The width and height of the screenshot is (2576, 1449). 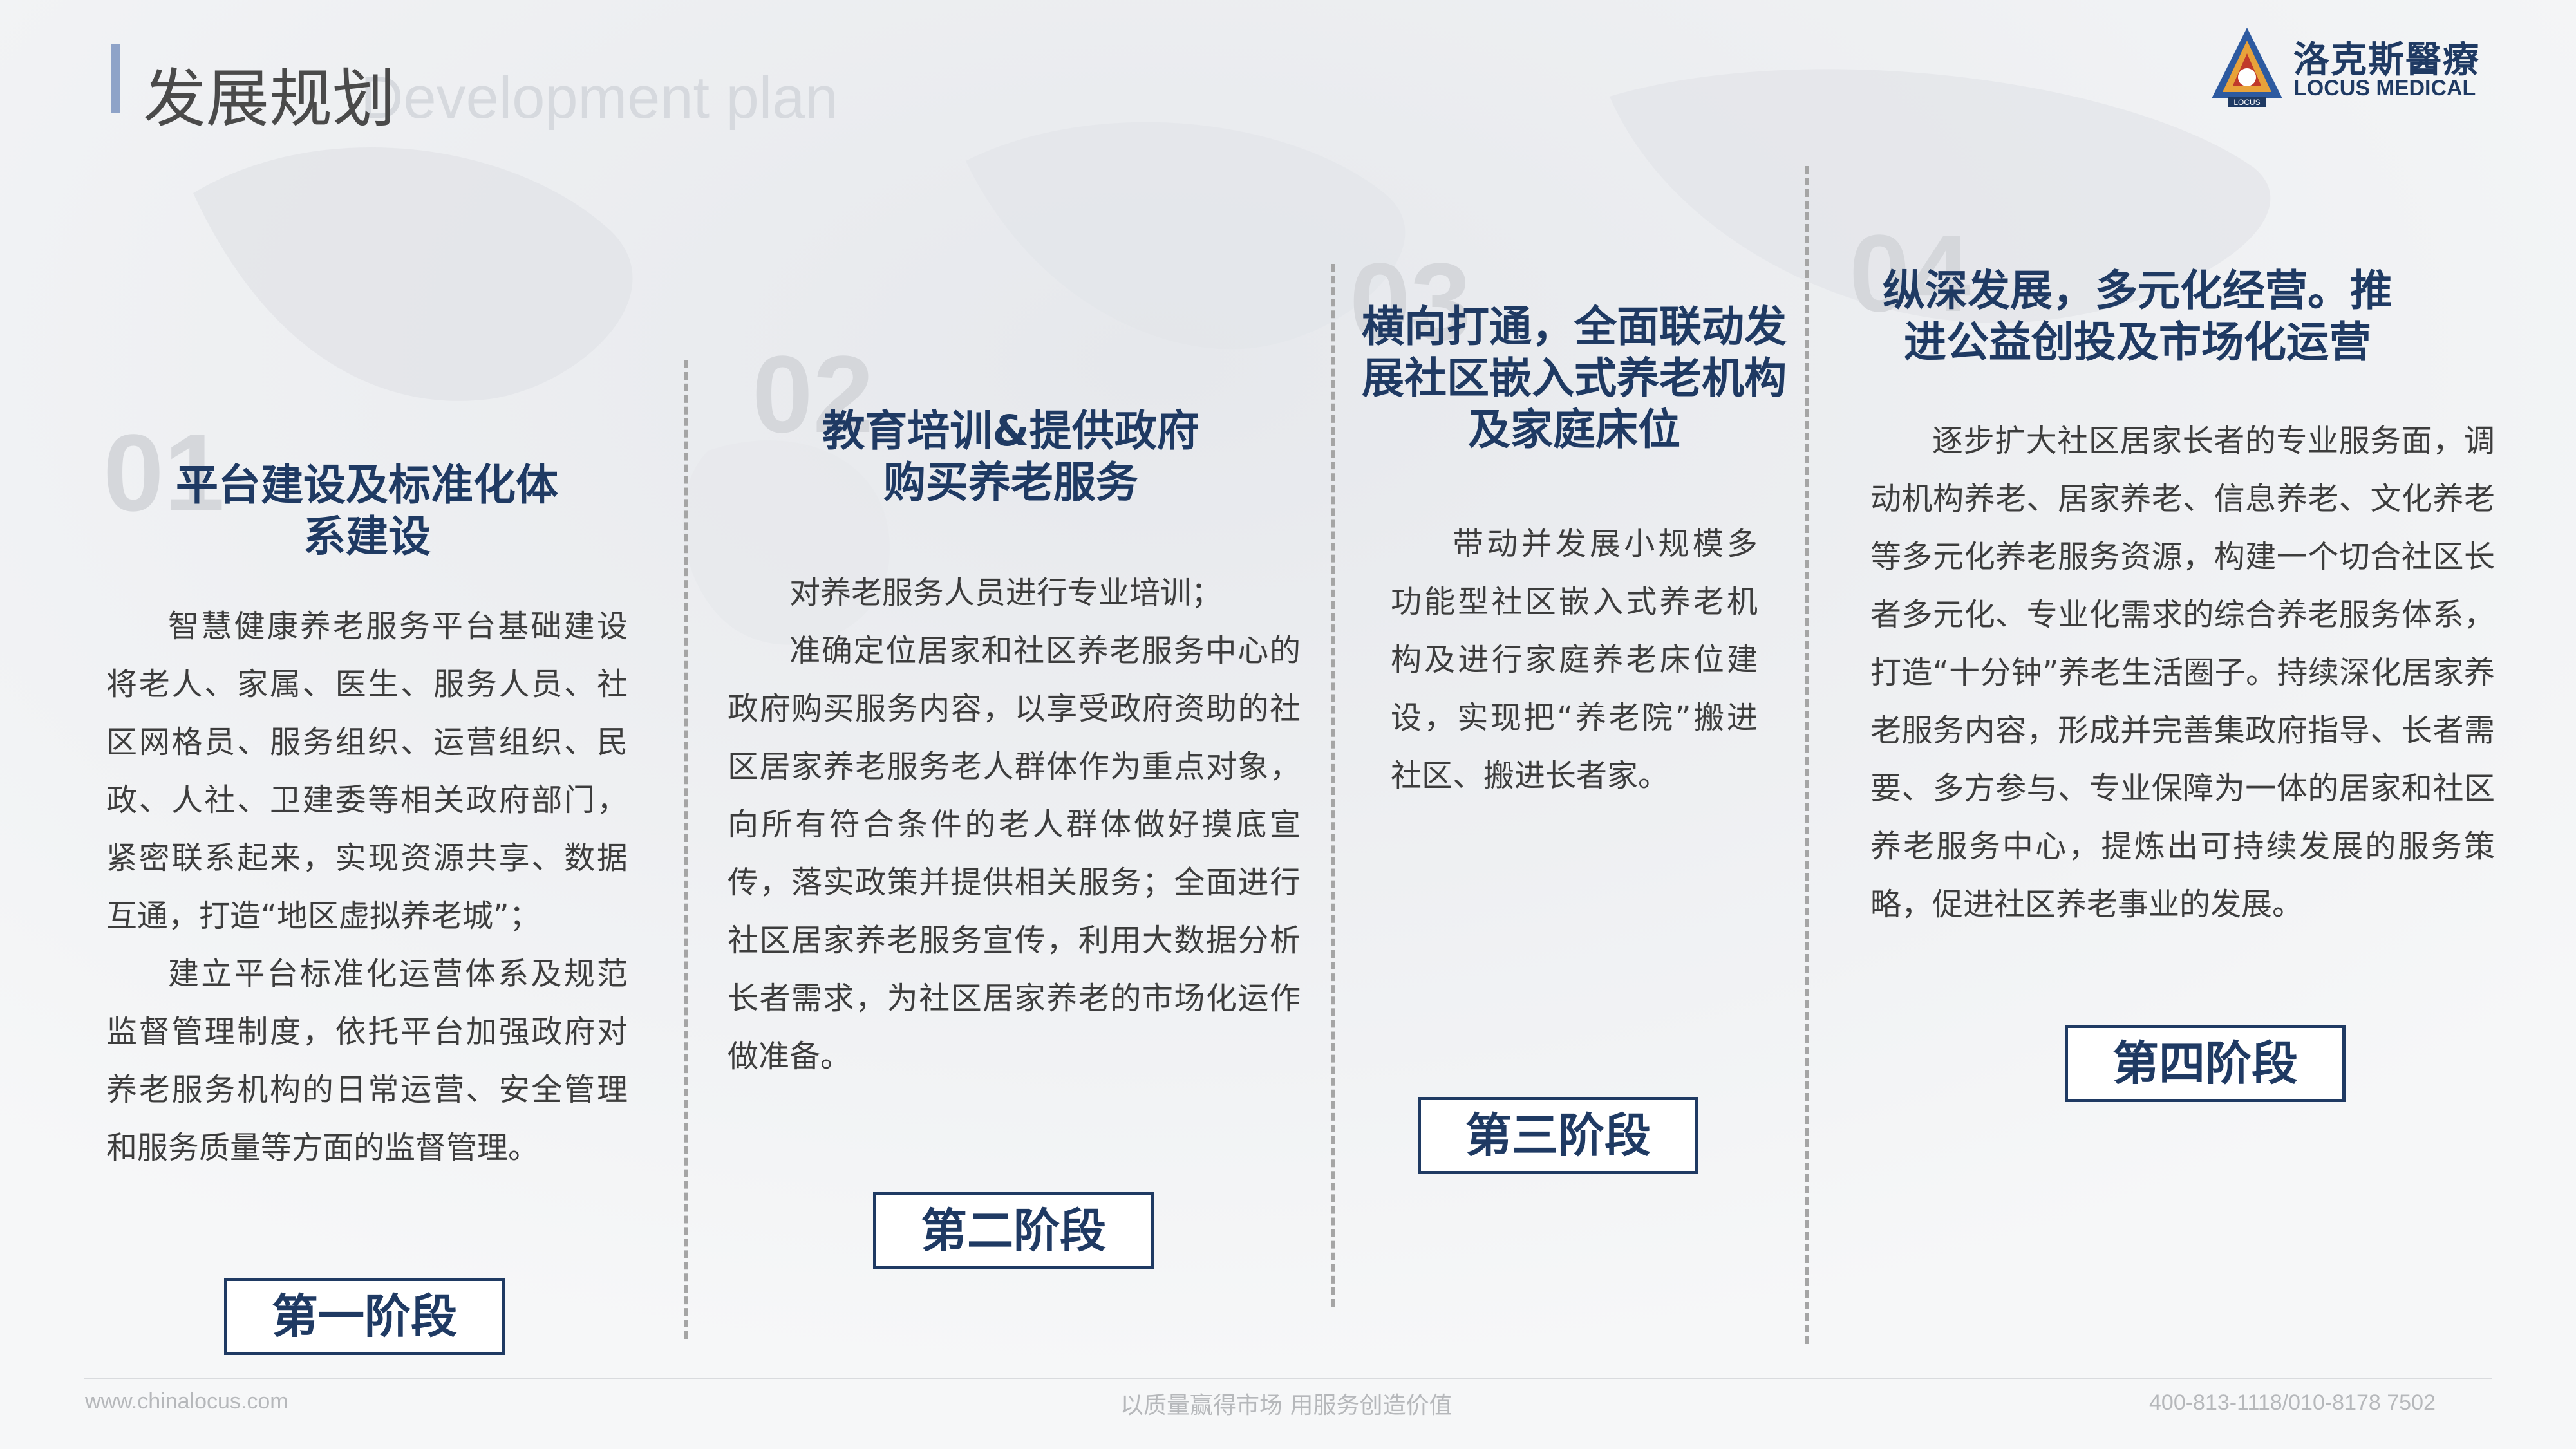 I want to click on stage-label-box: 第三阶段, so click(x=1558, y=1135).